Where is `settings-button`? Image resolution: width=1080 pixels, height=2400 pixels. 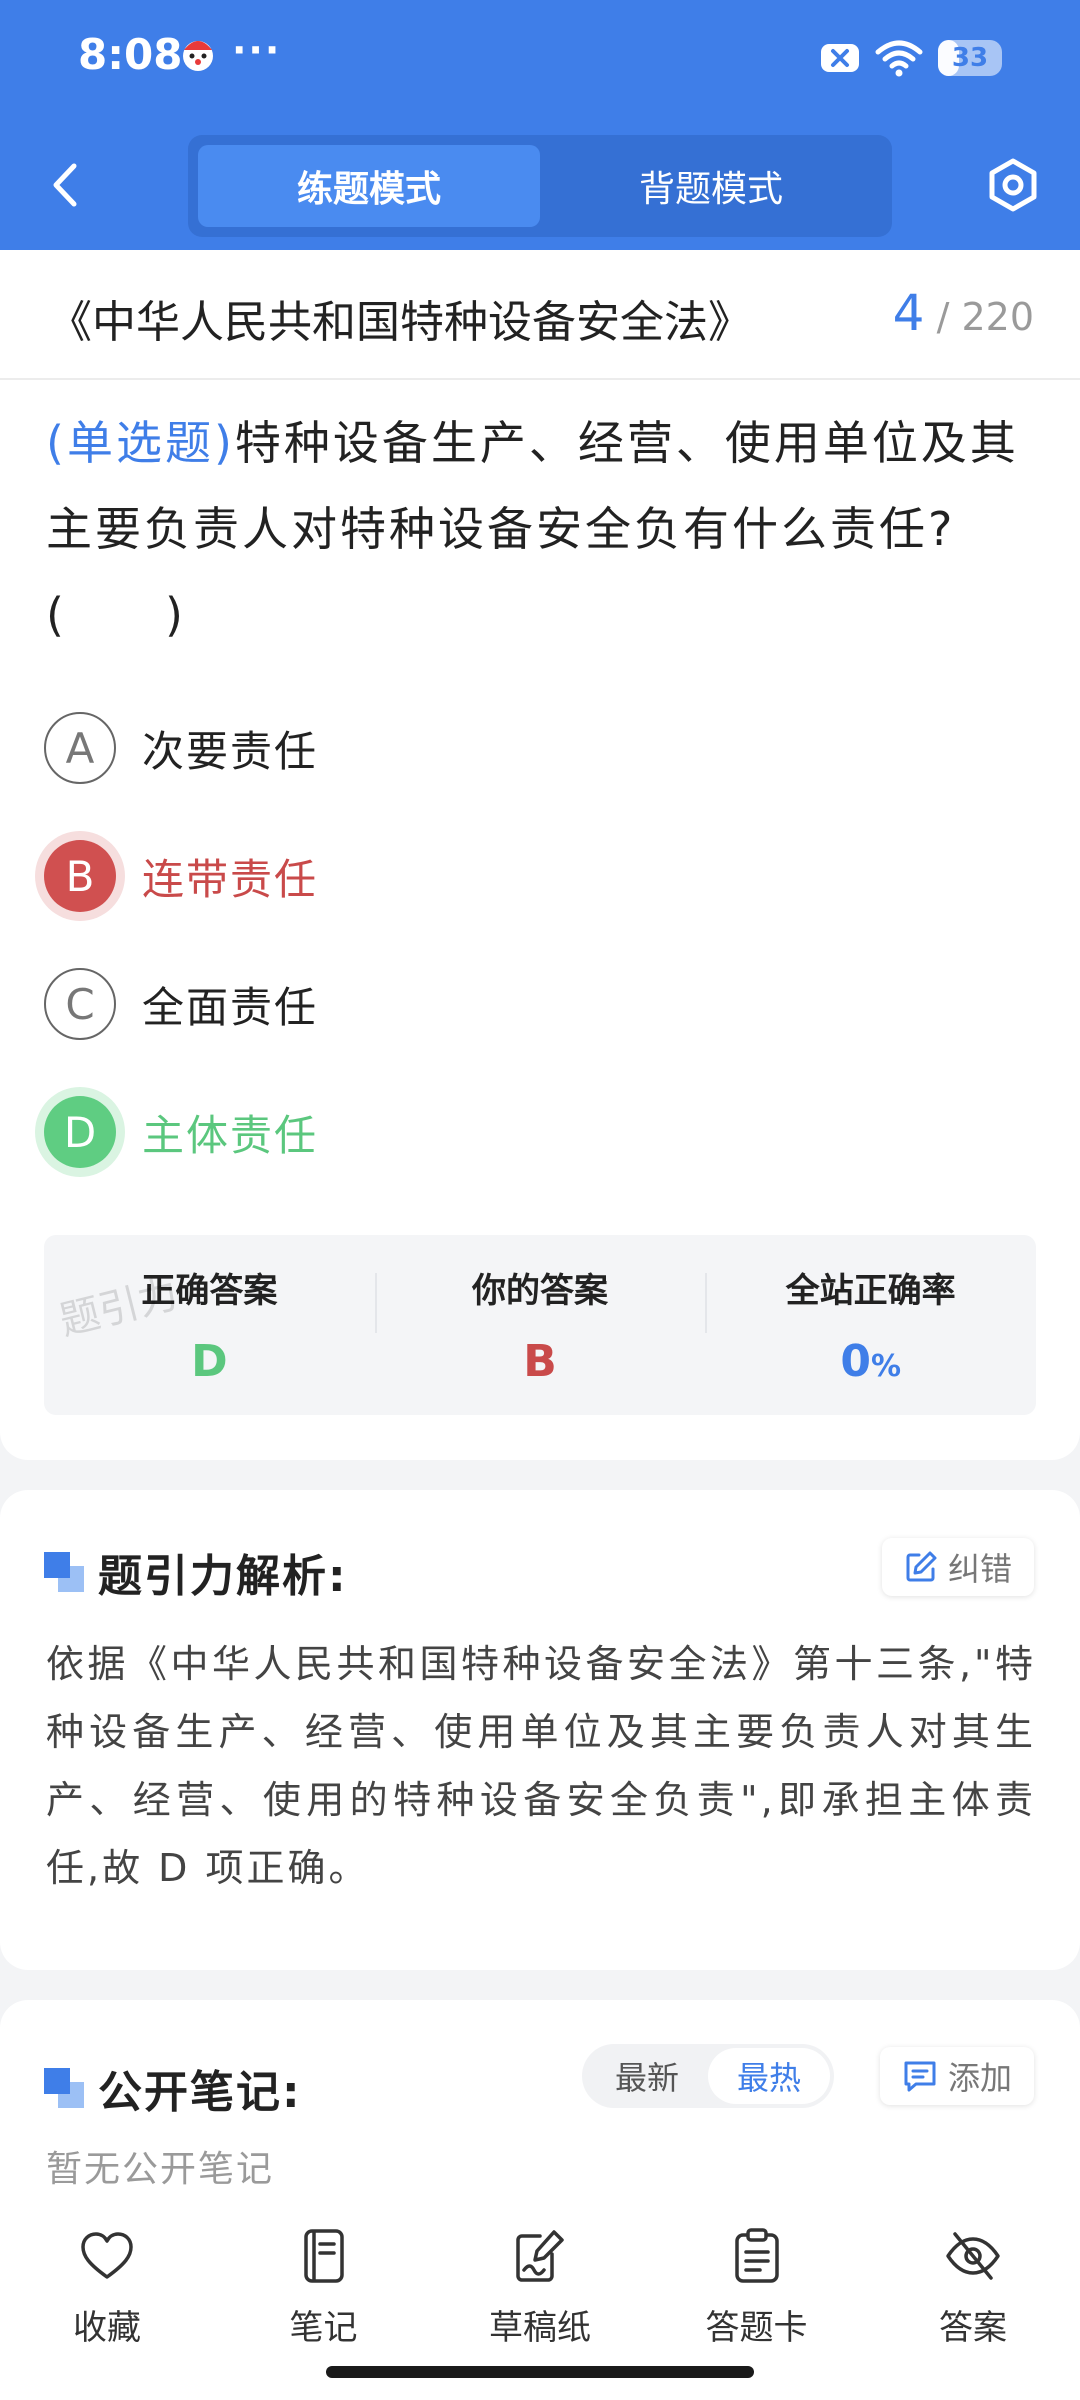
settings-button is located at coordinates (1013, 185).